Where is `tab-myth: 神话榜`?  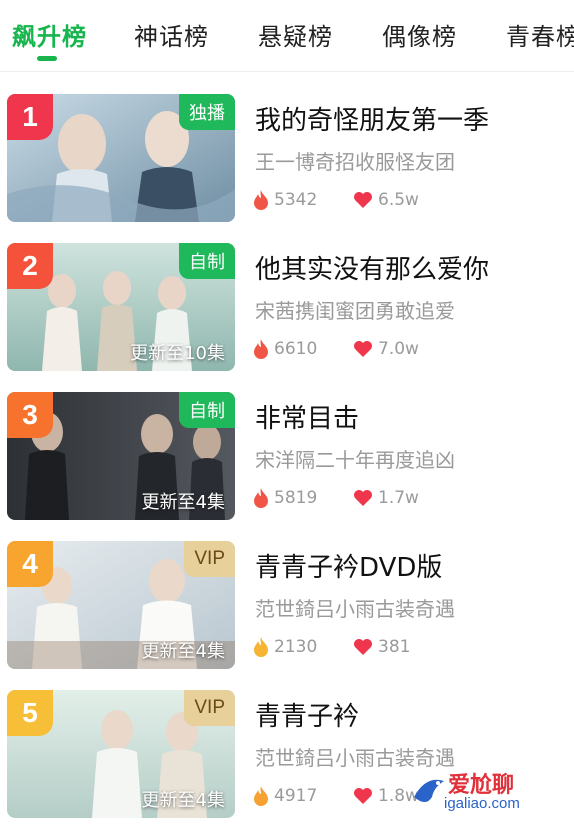 tab-myth: 神话榜 is located at coordinates (171, 34).